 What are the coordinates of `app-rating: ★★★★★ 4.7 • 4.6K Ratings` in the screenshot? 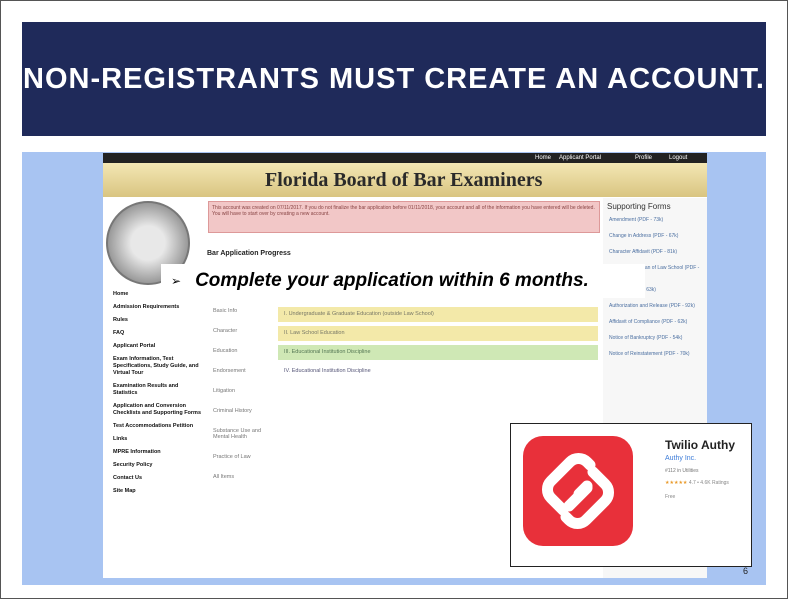 It's located at (697, 483).